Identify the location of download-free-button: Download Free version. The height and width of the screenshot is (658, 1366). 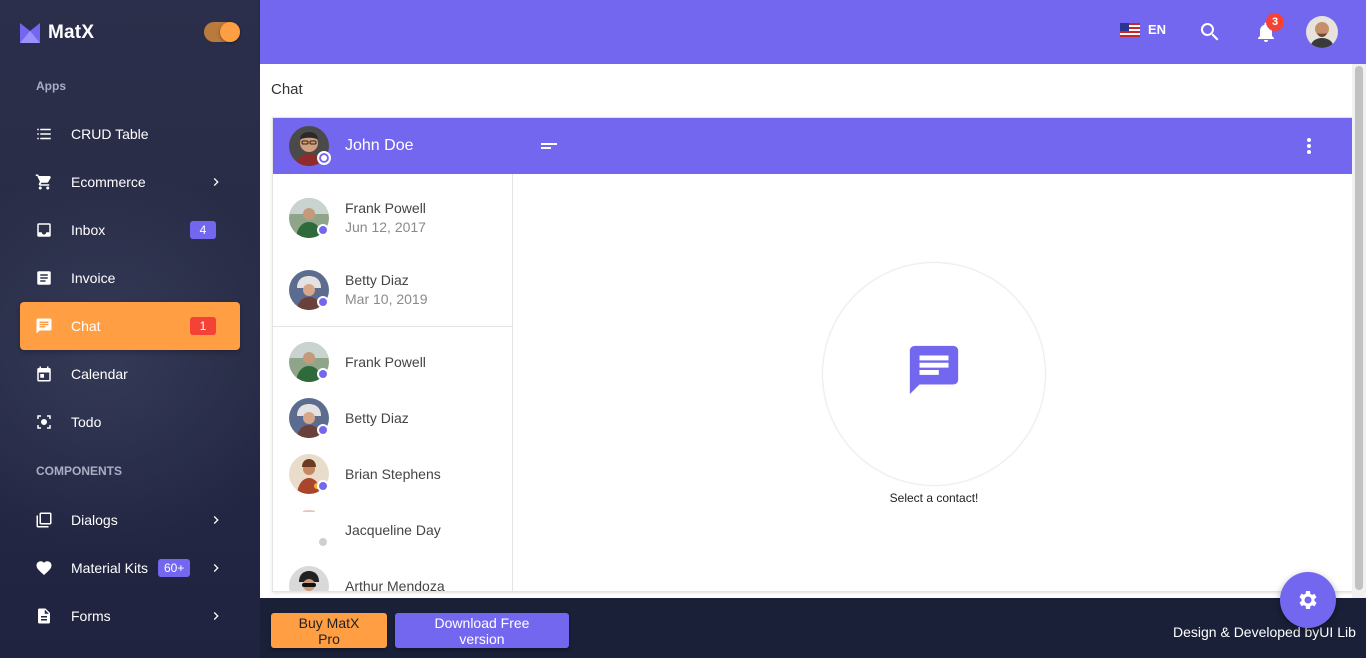
(482, 630).